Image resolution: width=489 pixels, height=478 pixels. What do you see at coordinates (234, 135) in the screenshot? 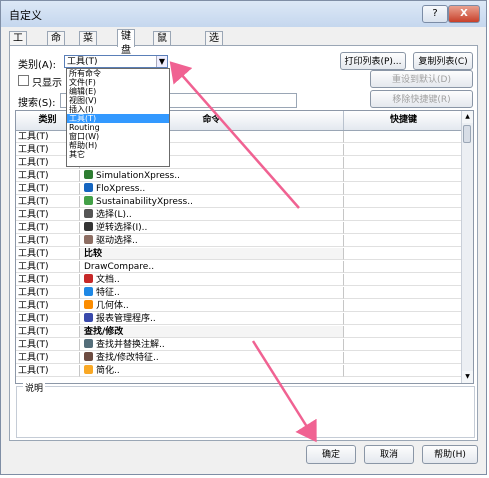
I see `arrow-to-dropdown` at bounding box center [234, 135].